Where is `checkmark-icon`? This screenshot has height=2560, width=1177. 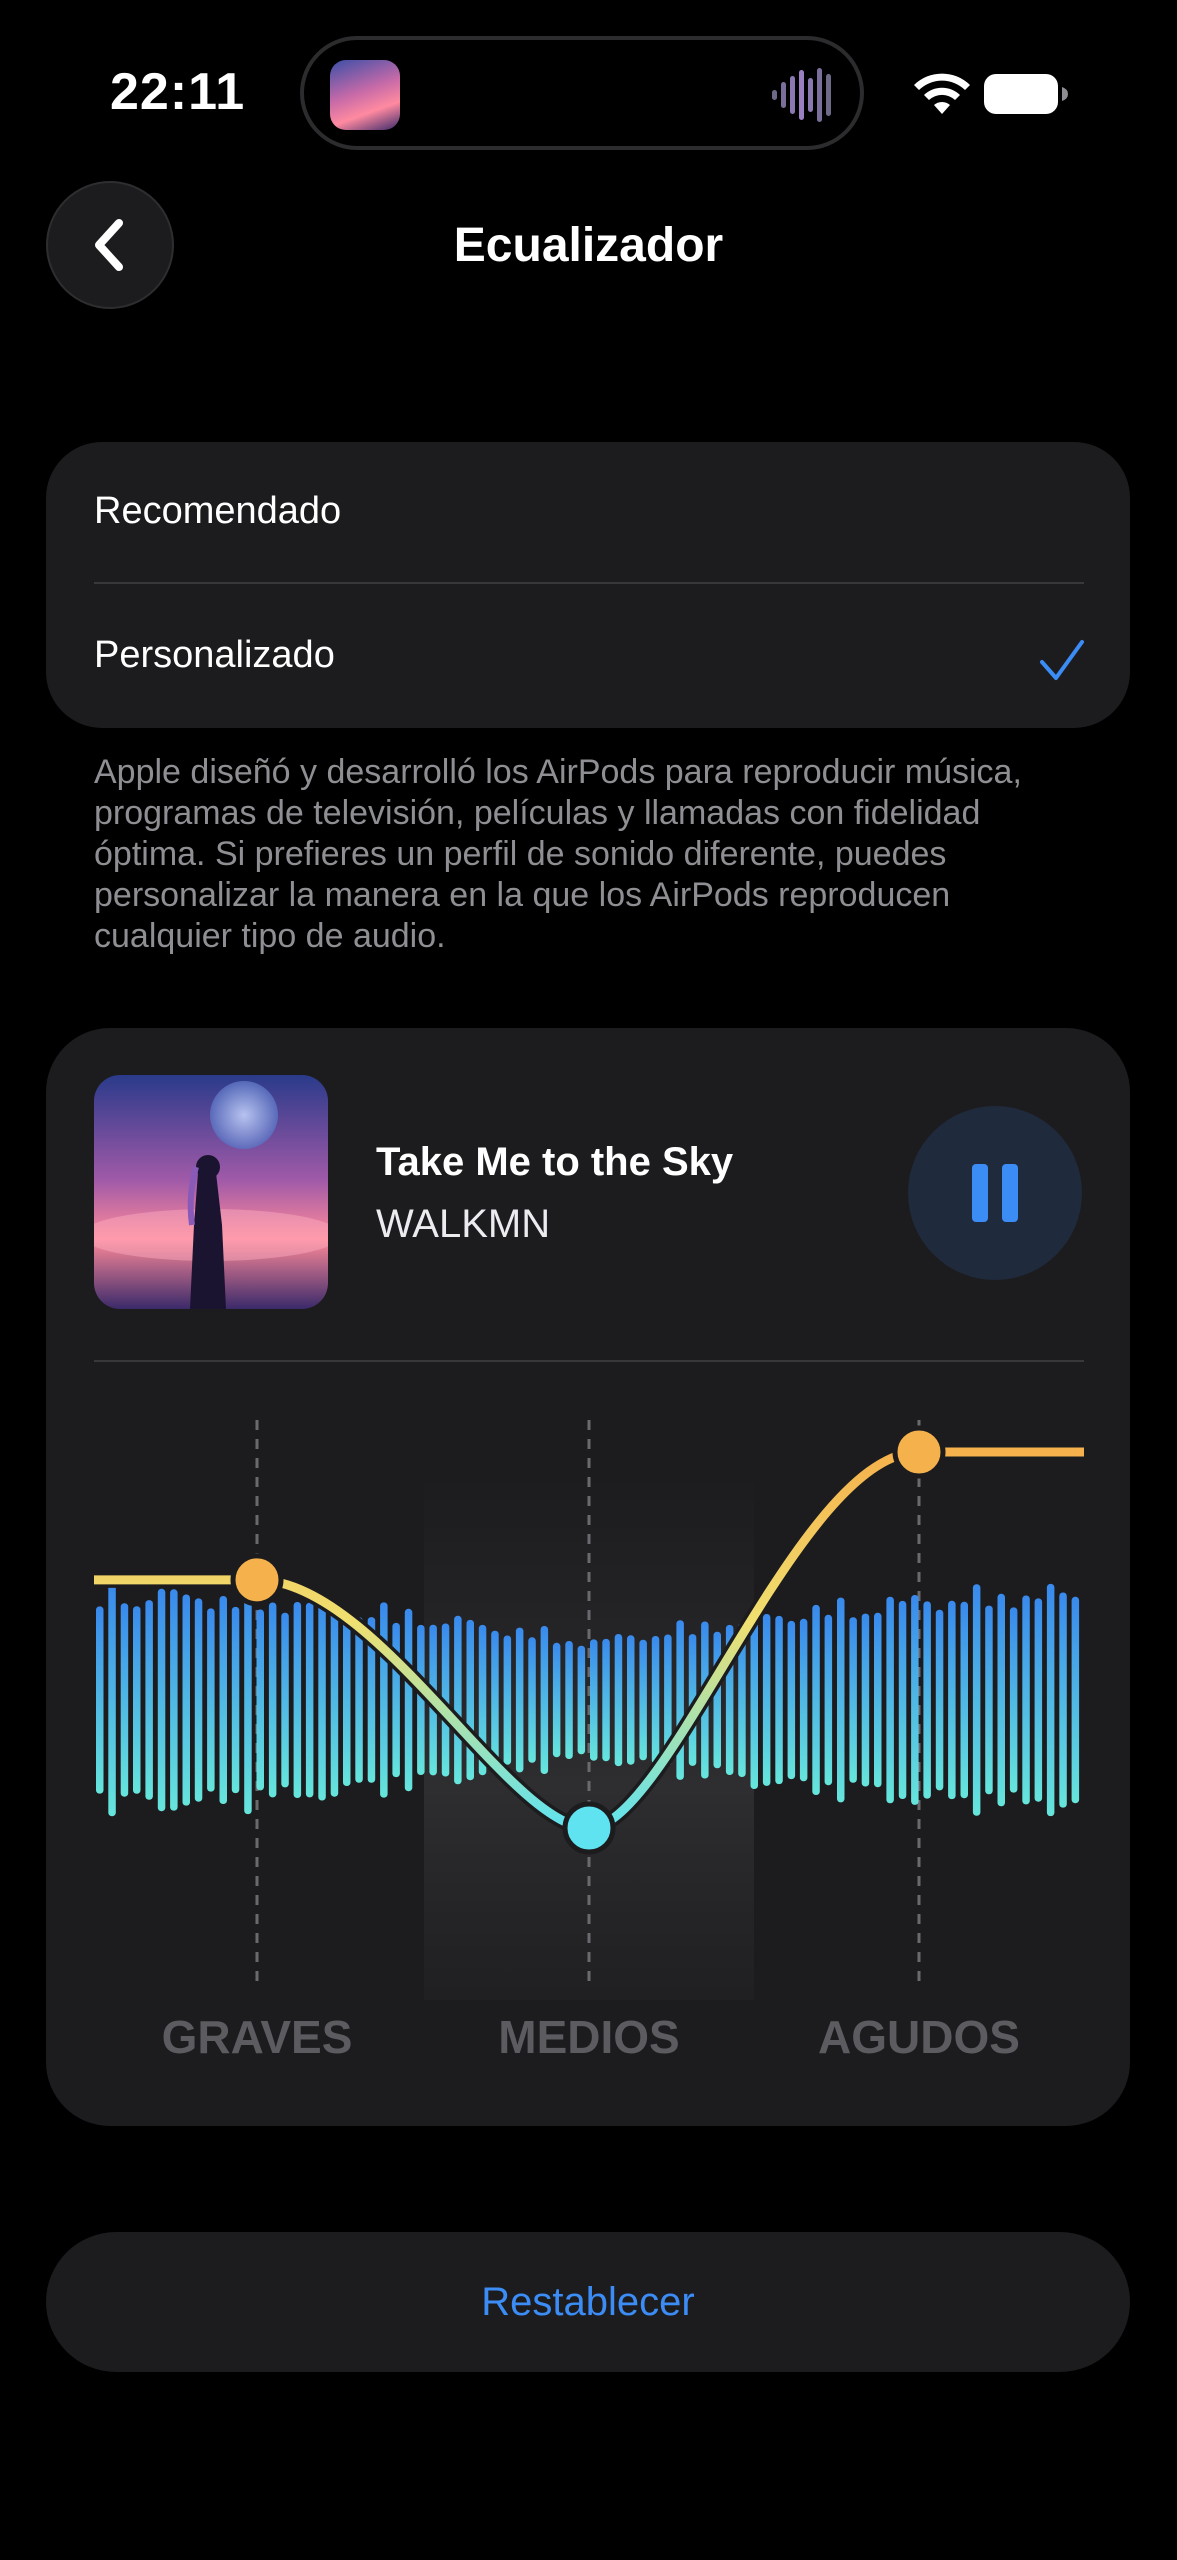 checkmark-icon is located at coordinates (1062, 660).